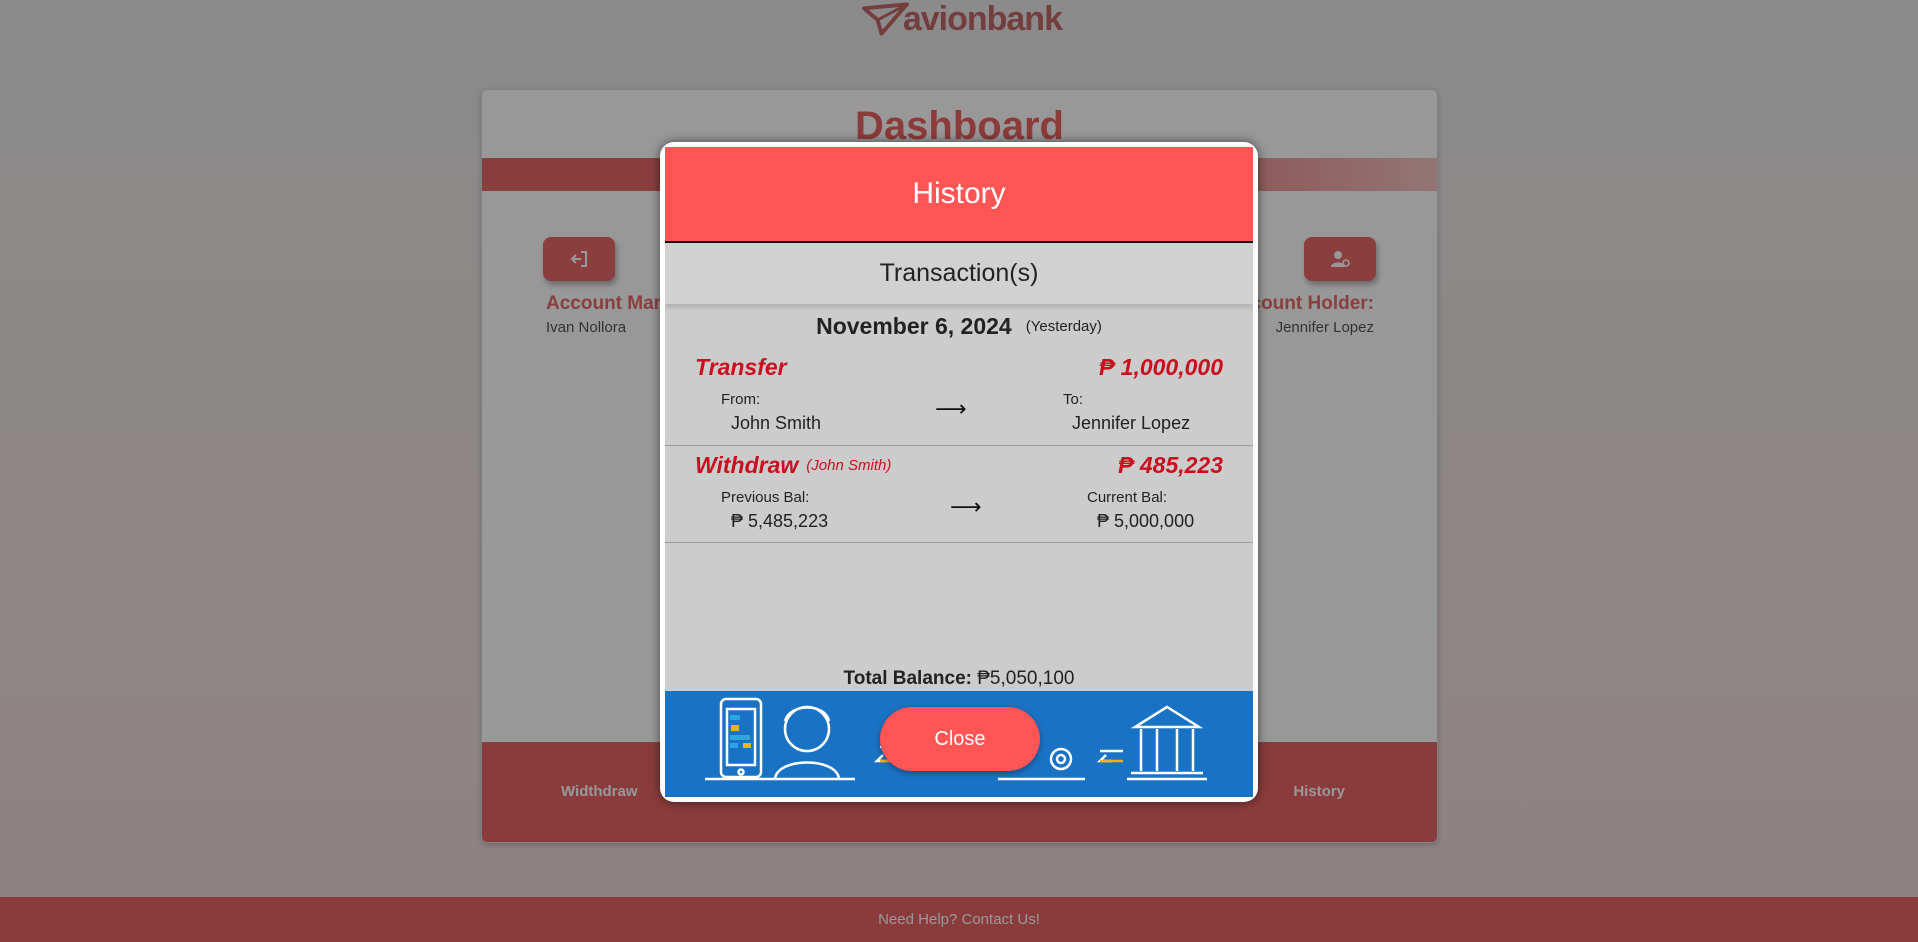  What do you see at coordinates (907, 678) in the screenshot?
I see `total-balance-label: Total Balance:` at bounding box center [907, 678].